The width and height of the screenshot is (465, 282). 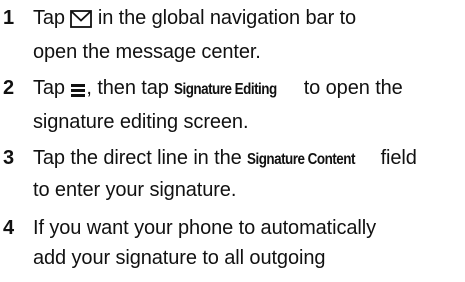 What do you see at coordinates (224, 18) in the screenshot?
I see `step-text-segment: in the global navigation bar to` at bounding box center [224, 18].